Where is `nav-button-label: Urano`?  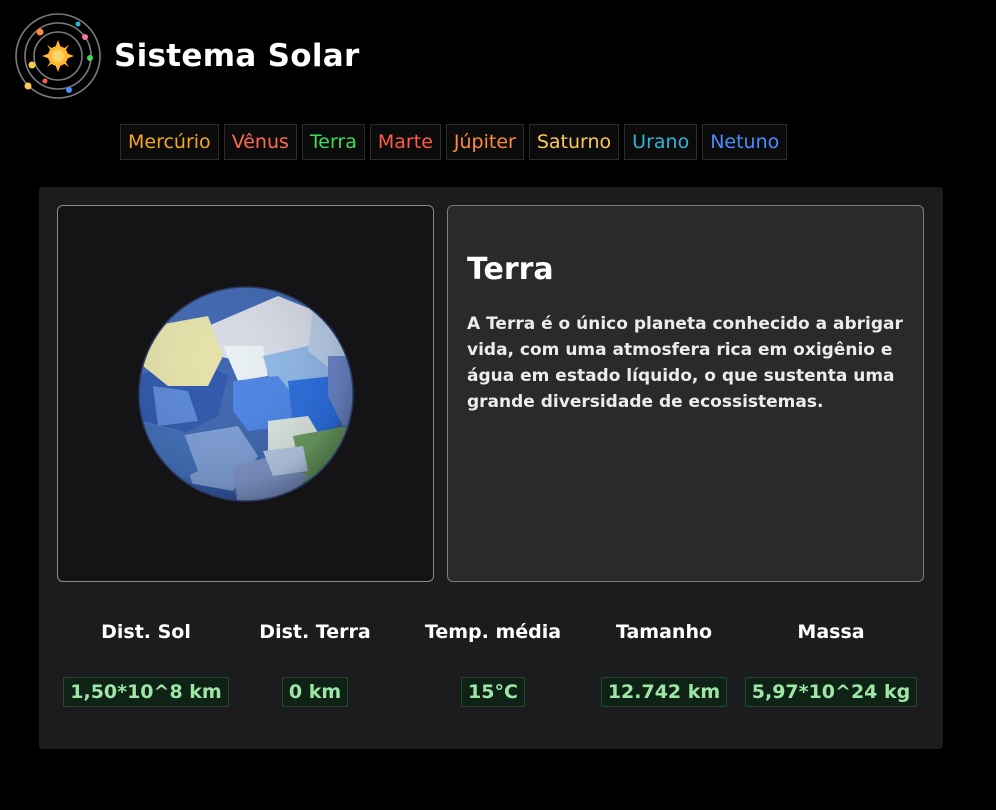
nav-button-label: Urano is located at coordinates (661, 142).